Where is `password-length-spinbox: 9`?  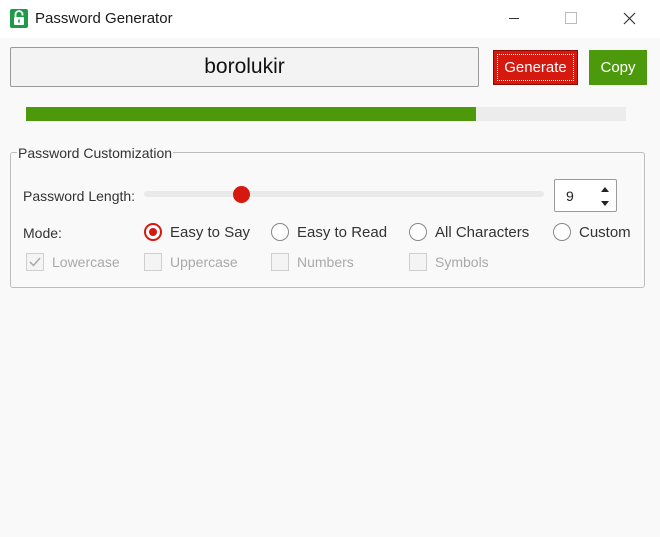 password-length-spinbox: 9 is located at coordinates (585, 195).